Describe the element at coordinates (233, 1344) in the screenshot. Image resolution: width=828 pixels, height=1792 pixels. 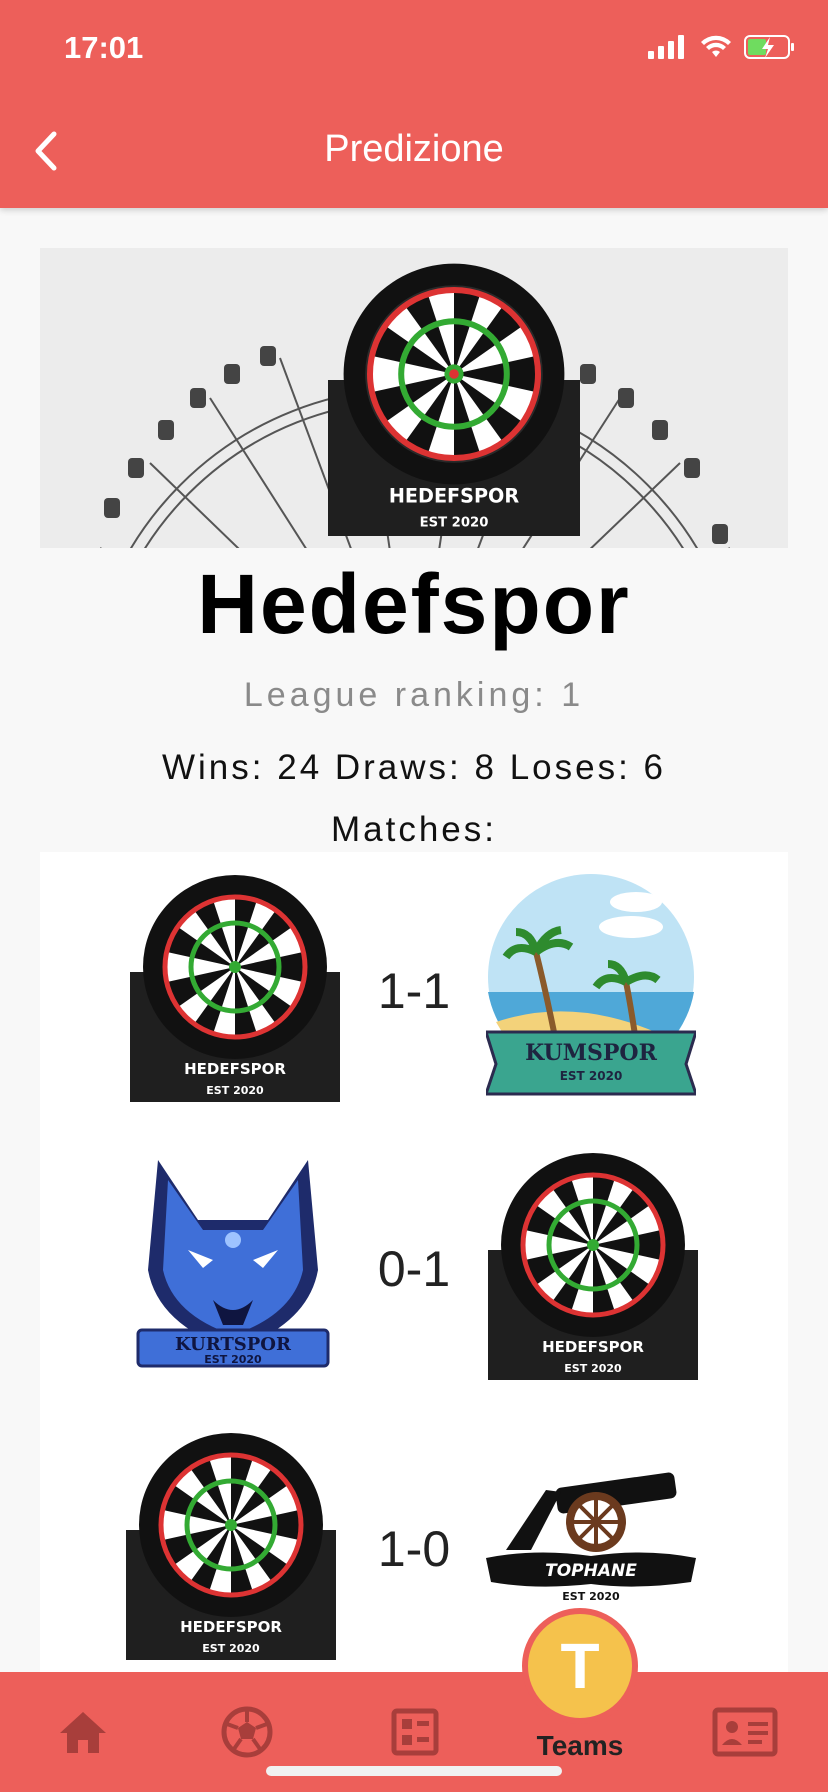
I see `logo-name: KURTSPOR` at that location.